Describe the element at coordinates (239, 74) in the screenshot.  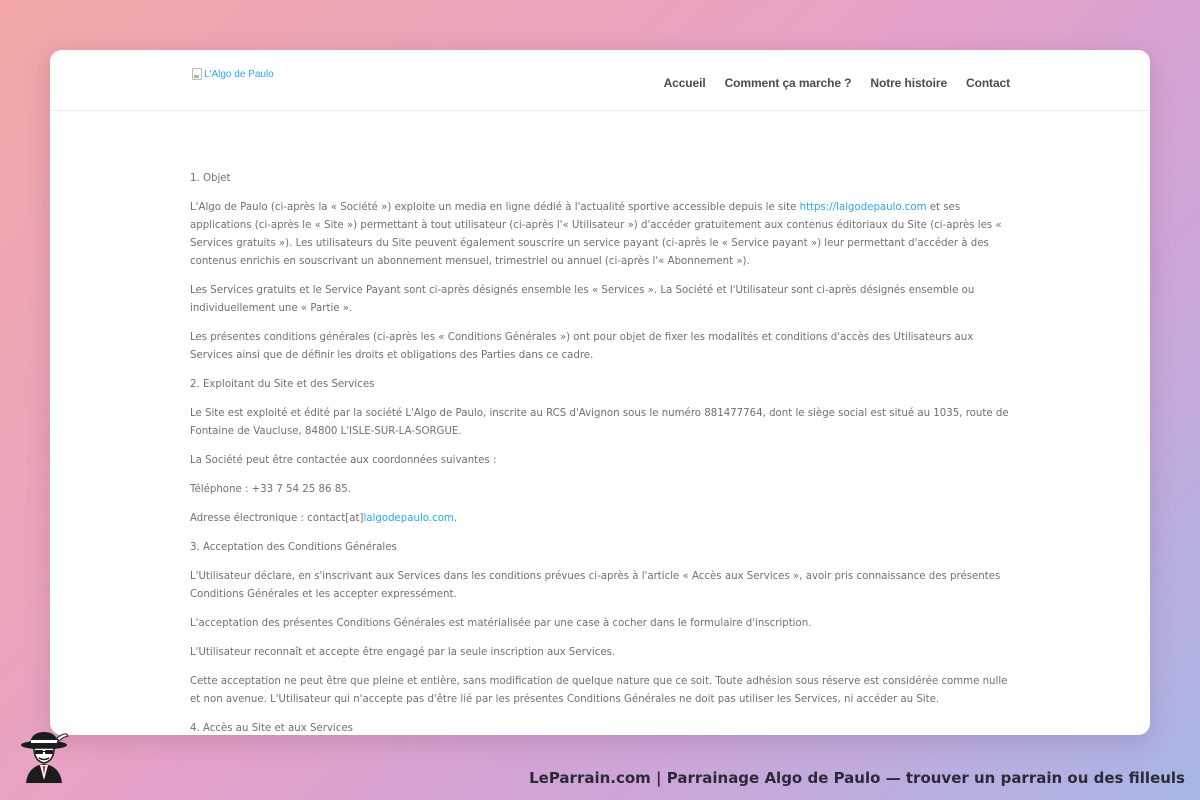
I see `logo-alt-text: L'Algo de Paulo` at that location.